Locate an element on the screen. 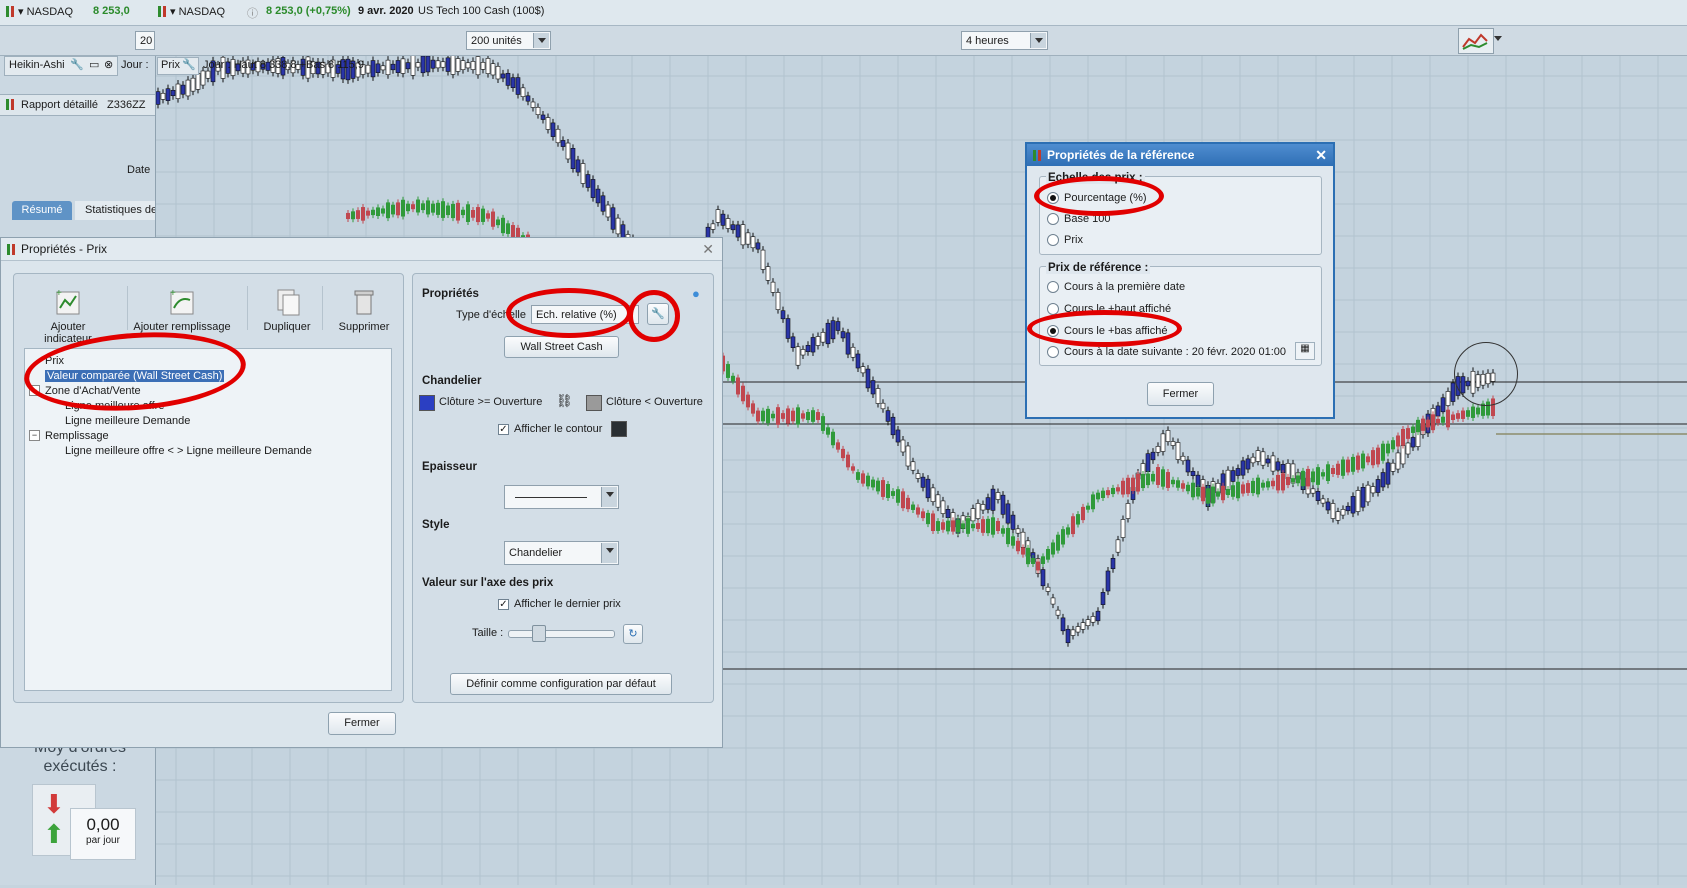 This screenshot has height=888, width=1687. close-icon: ⊗ is located at coordinates (108, 64).